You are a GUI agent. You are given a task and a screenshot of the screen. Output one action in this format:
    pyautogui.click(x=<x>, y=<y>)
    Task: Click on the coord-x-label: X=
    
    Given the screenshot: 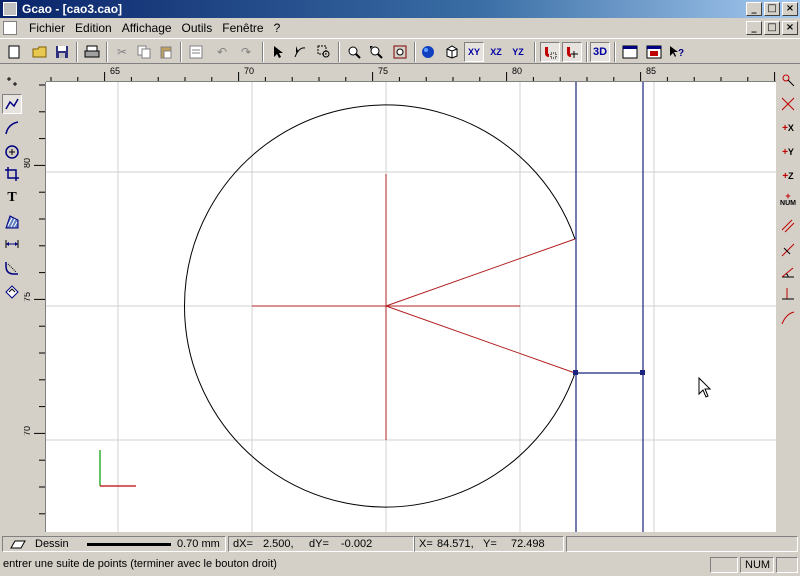 What is the action you would take?
    pyautogui.click(x=426, y=544)
    